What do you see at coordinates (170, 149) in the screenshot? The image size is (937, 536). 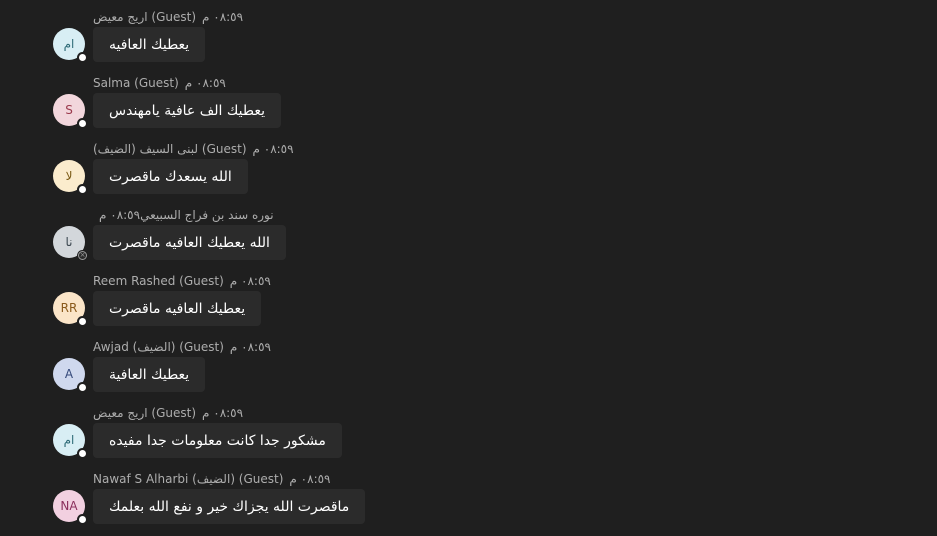 I see `sender-name: لبنى السيف (الضيف) (Guest)` at bounding box center [170, 149].